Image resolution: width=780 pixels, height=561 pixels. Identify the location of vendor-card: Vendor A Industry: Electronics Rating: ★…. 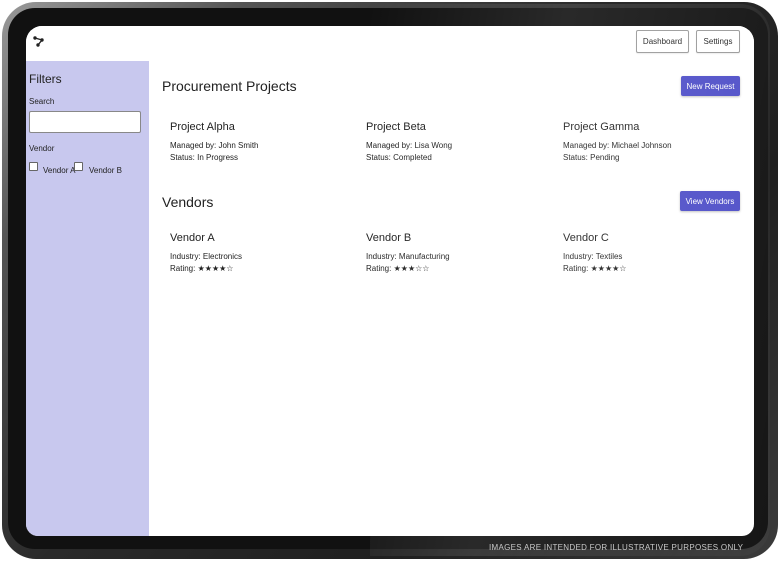
(255, 253).